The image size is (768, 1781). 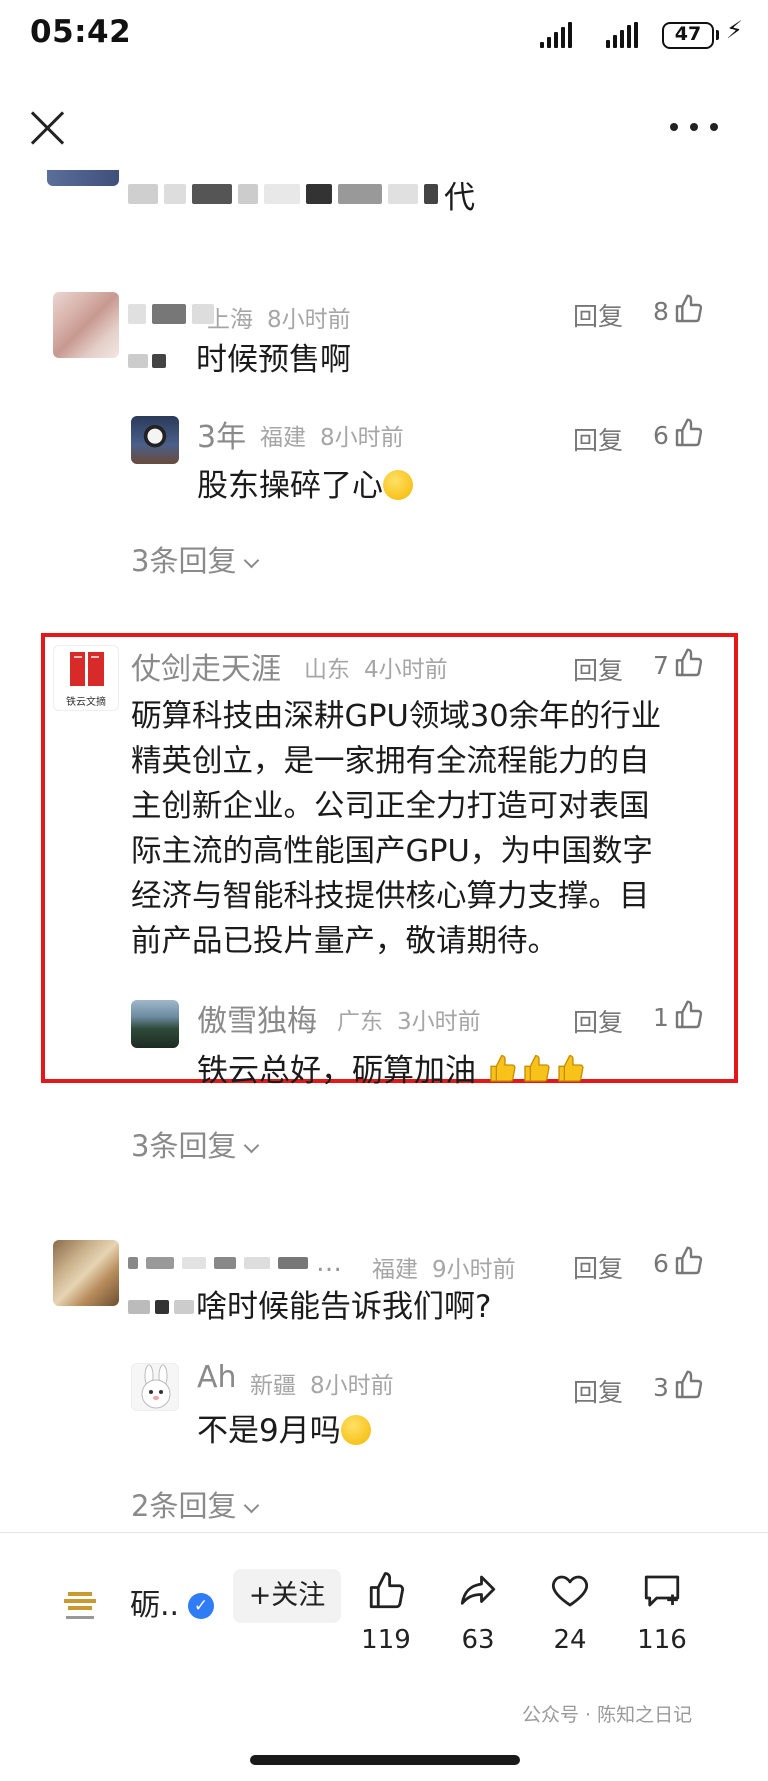 What do you see at coordinates (206, 666) in the screenshot?
I see `comment-username: 仗剑走天涯` at bounding box center [206, 666].